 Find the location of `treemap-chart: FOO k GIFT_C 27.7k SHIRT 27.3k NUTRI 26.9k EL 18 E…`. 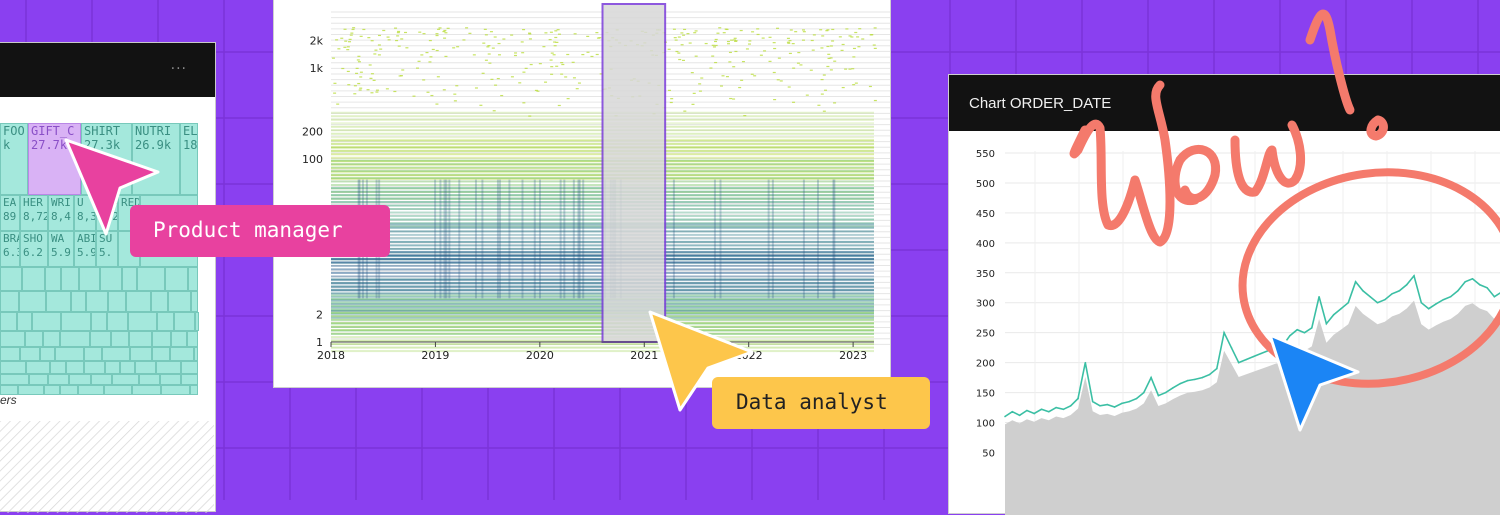

treemap-chart: FOO k GIFT_C 27.7k SHIRT 27.3k NUTRI 26.9k EL 18 E… is located at coordinates (99, 259).